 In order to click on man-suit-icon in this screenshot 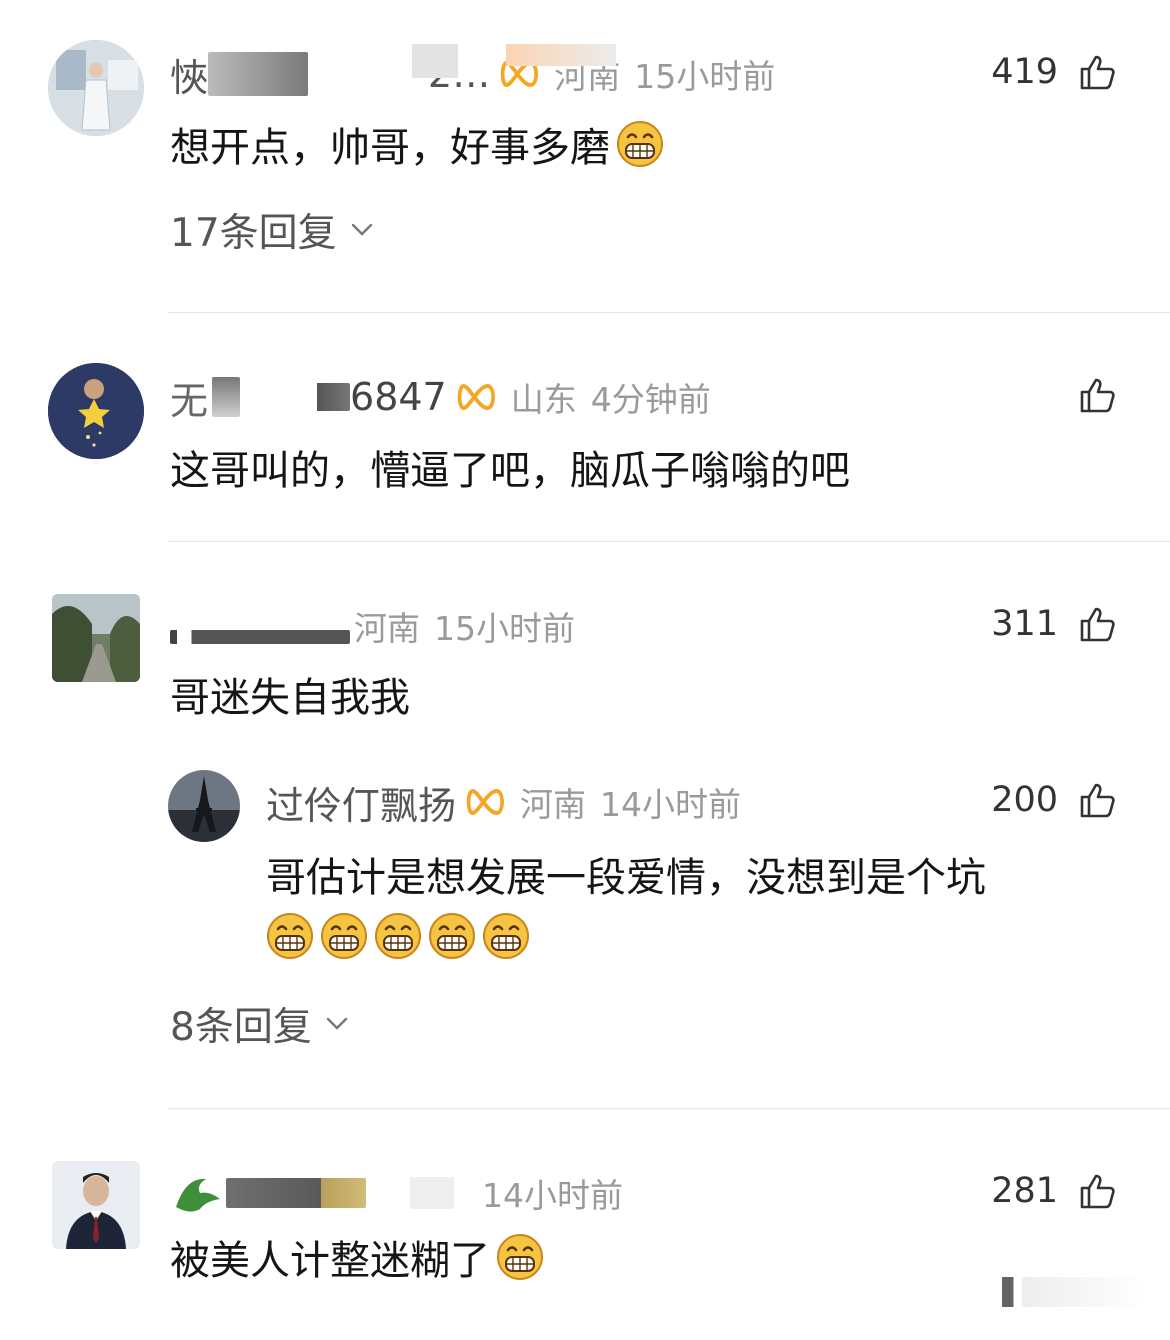, I will do `click(96, 1205)`.